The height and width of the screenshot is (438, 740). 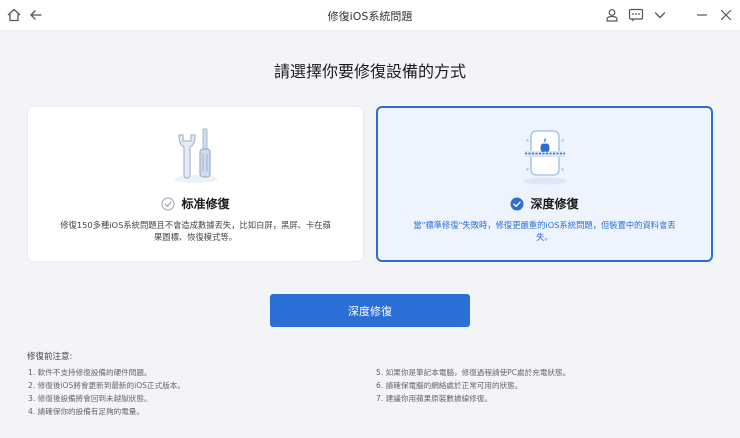 I want to click on deep-repair-button: 深度修復, so click(x=370, y=310).